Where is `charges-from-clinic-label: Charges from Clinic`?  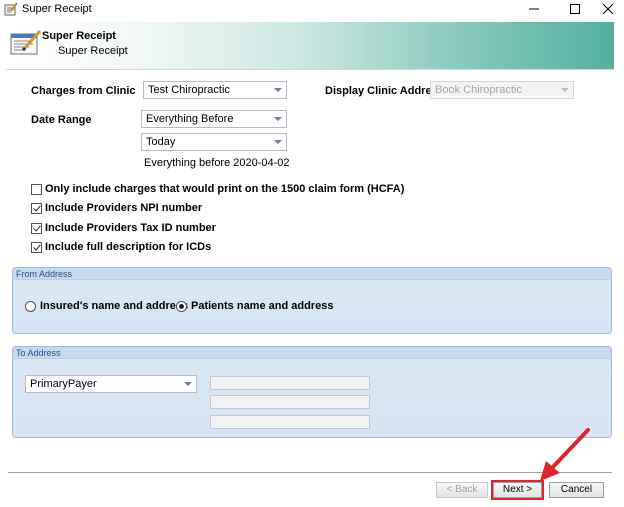 charges-from-clinic-label: Charges from Clinic is located at coordinates (83, 91).